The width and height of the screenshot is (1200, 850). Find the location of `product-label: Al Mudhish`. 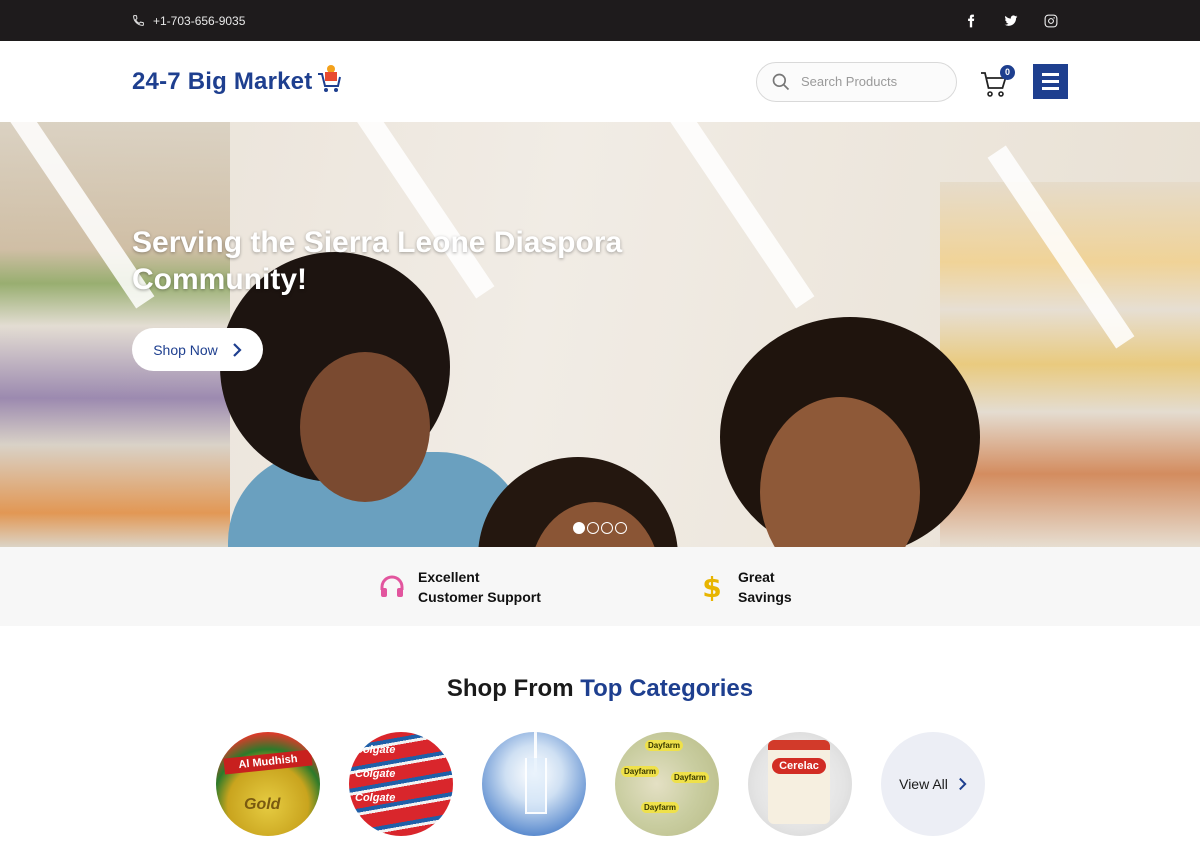

product-label: Al Mudhish is located at coordinates (268, 762).